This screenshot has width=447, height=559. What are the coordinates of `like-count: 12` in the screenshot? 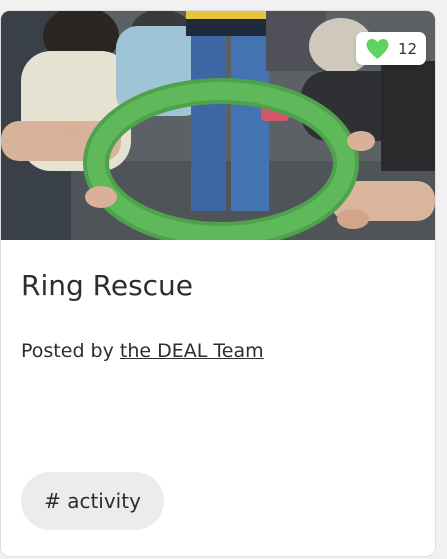 It's located at (407, 48).